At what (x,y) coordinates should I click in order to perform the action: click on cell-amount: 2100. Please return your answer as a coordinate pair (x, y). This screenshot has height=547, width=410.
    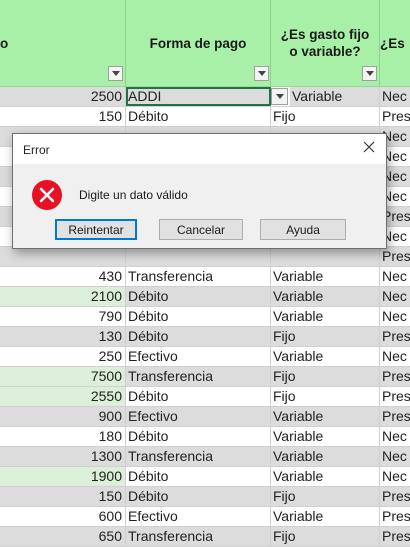
    Looking at the image, I should click on (63, 296).